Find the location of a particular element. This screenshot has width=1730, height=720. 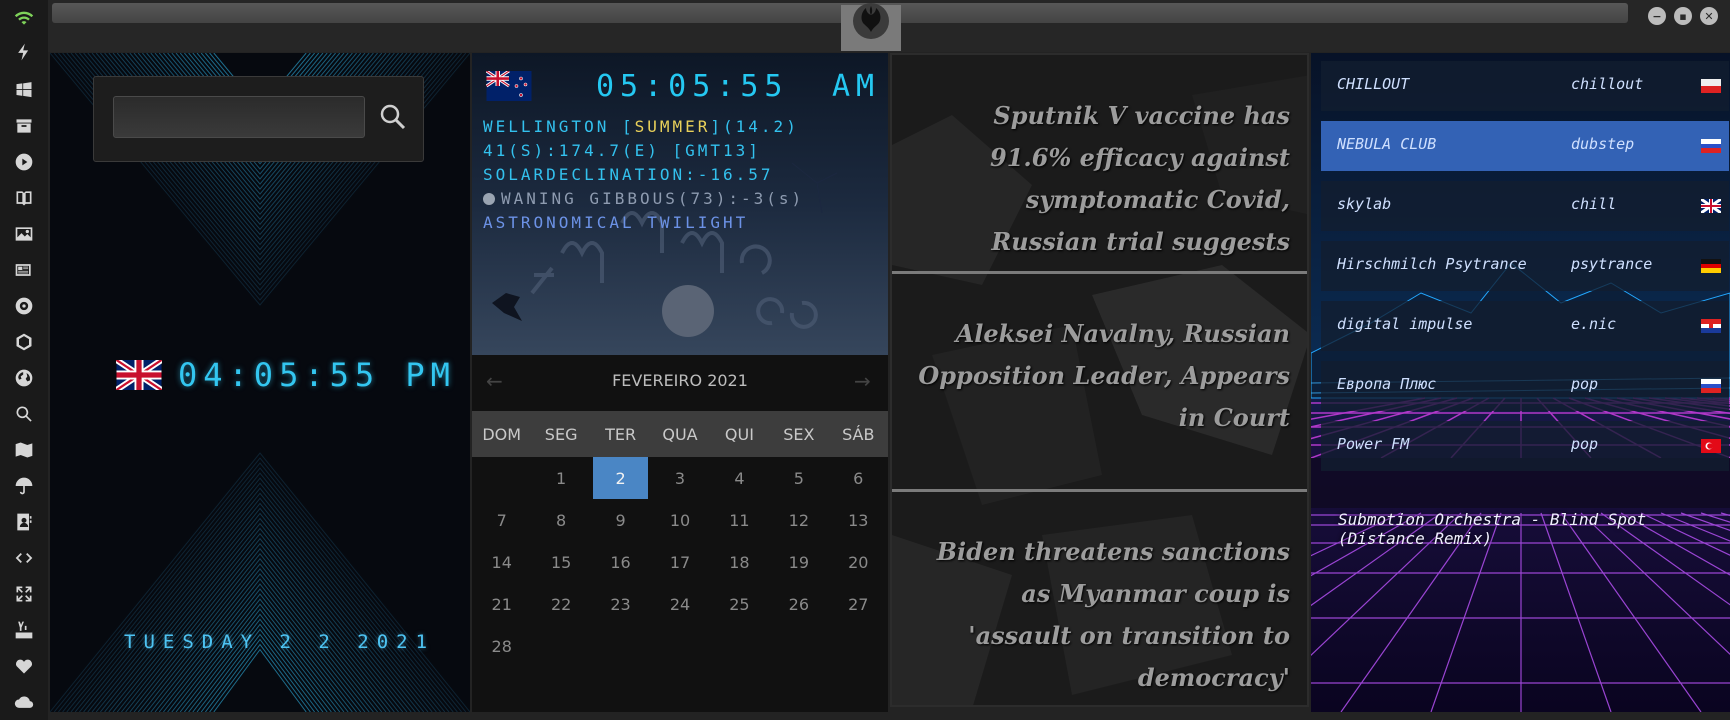

station-name: skylab is located at coordinates (1364, 204).